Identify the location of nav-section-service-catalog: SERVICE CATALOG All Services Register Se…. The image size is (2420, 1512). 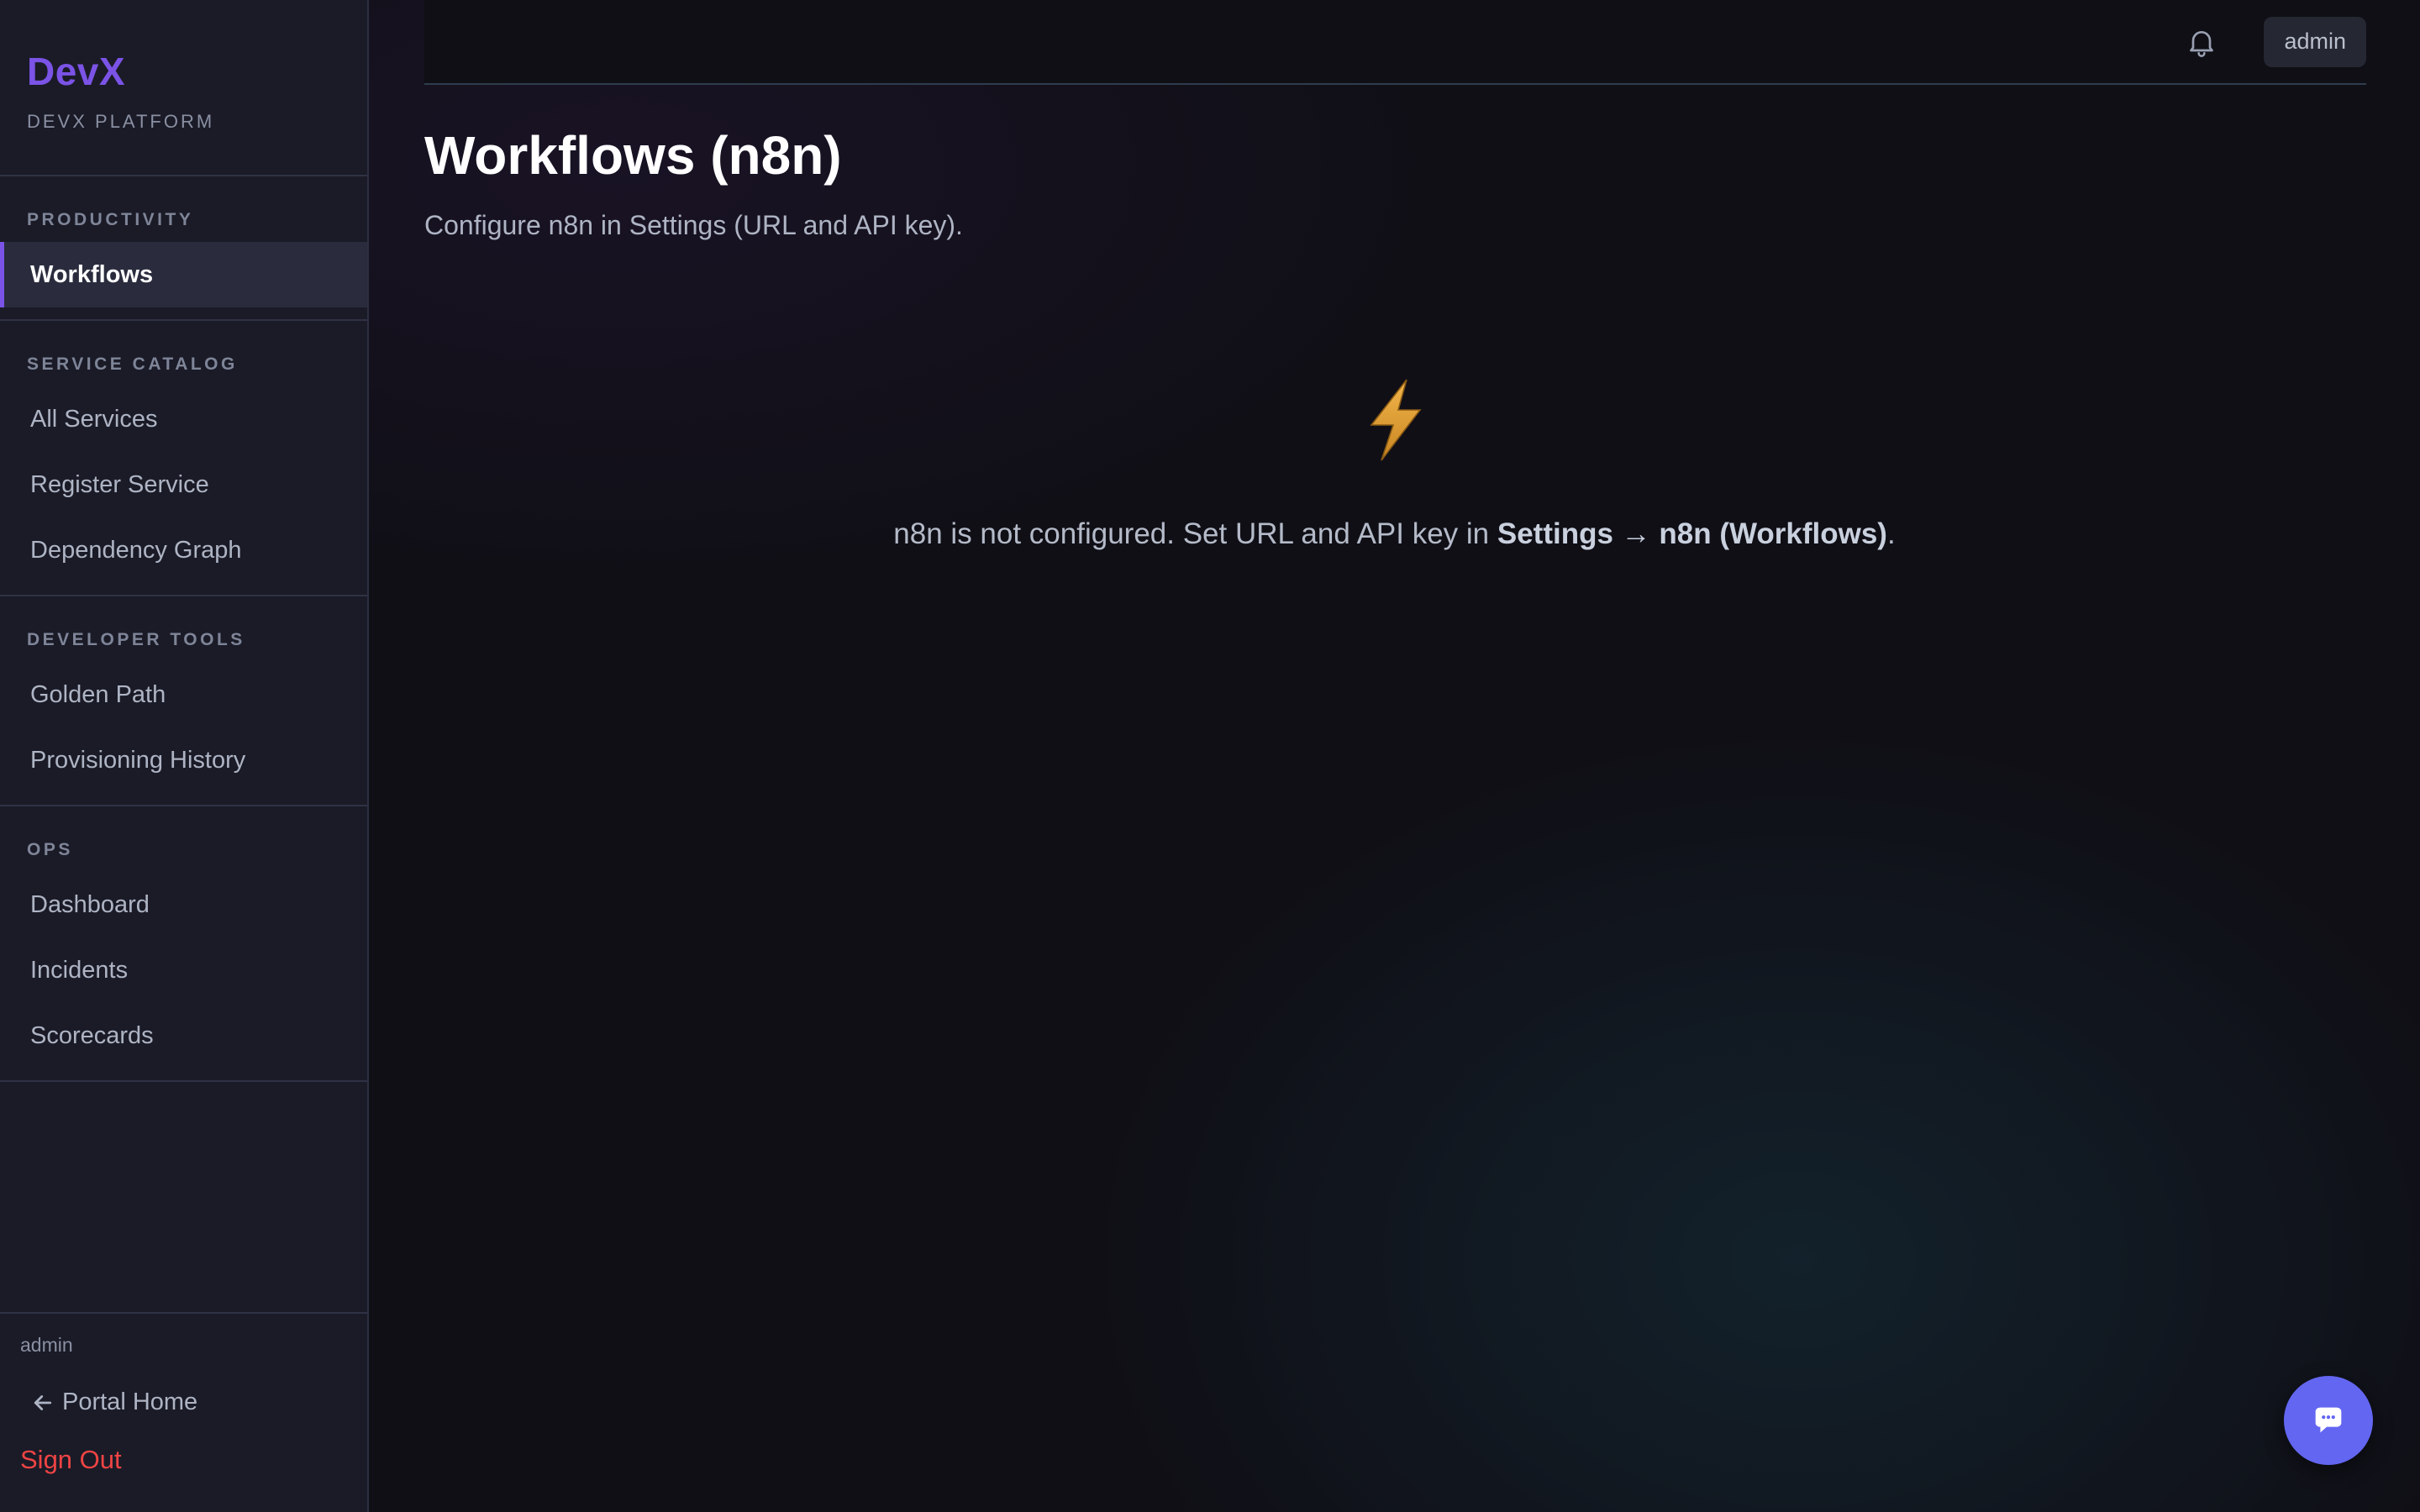
(183, 458).